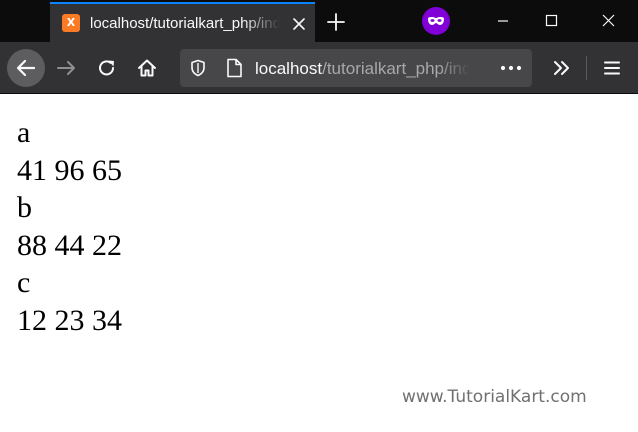 The image size is (638, 432). What do you see at coordinates (586, 68) in the screenshot?
I see `toolbar-separator` at bounding box center [586, 68].